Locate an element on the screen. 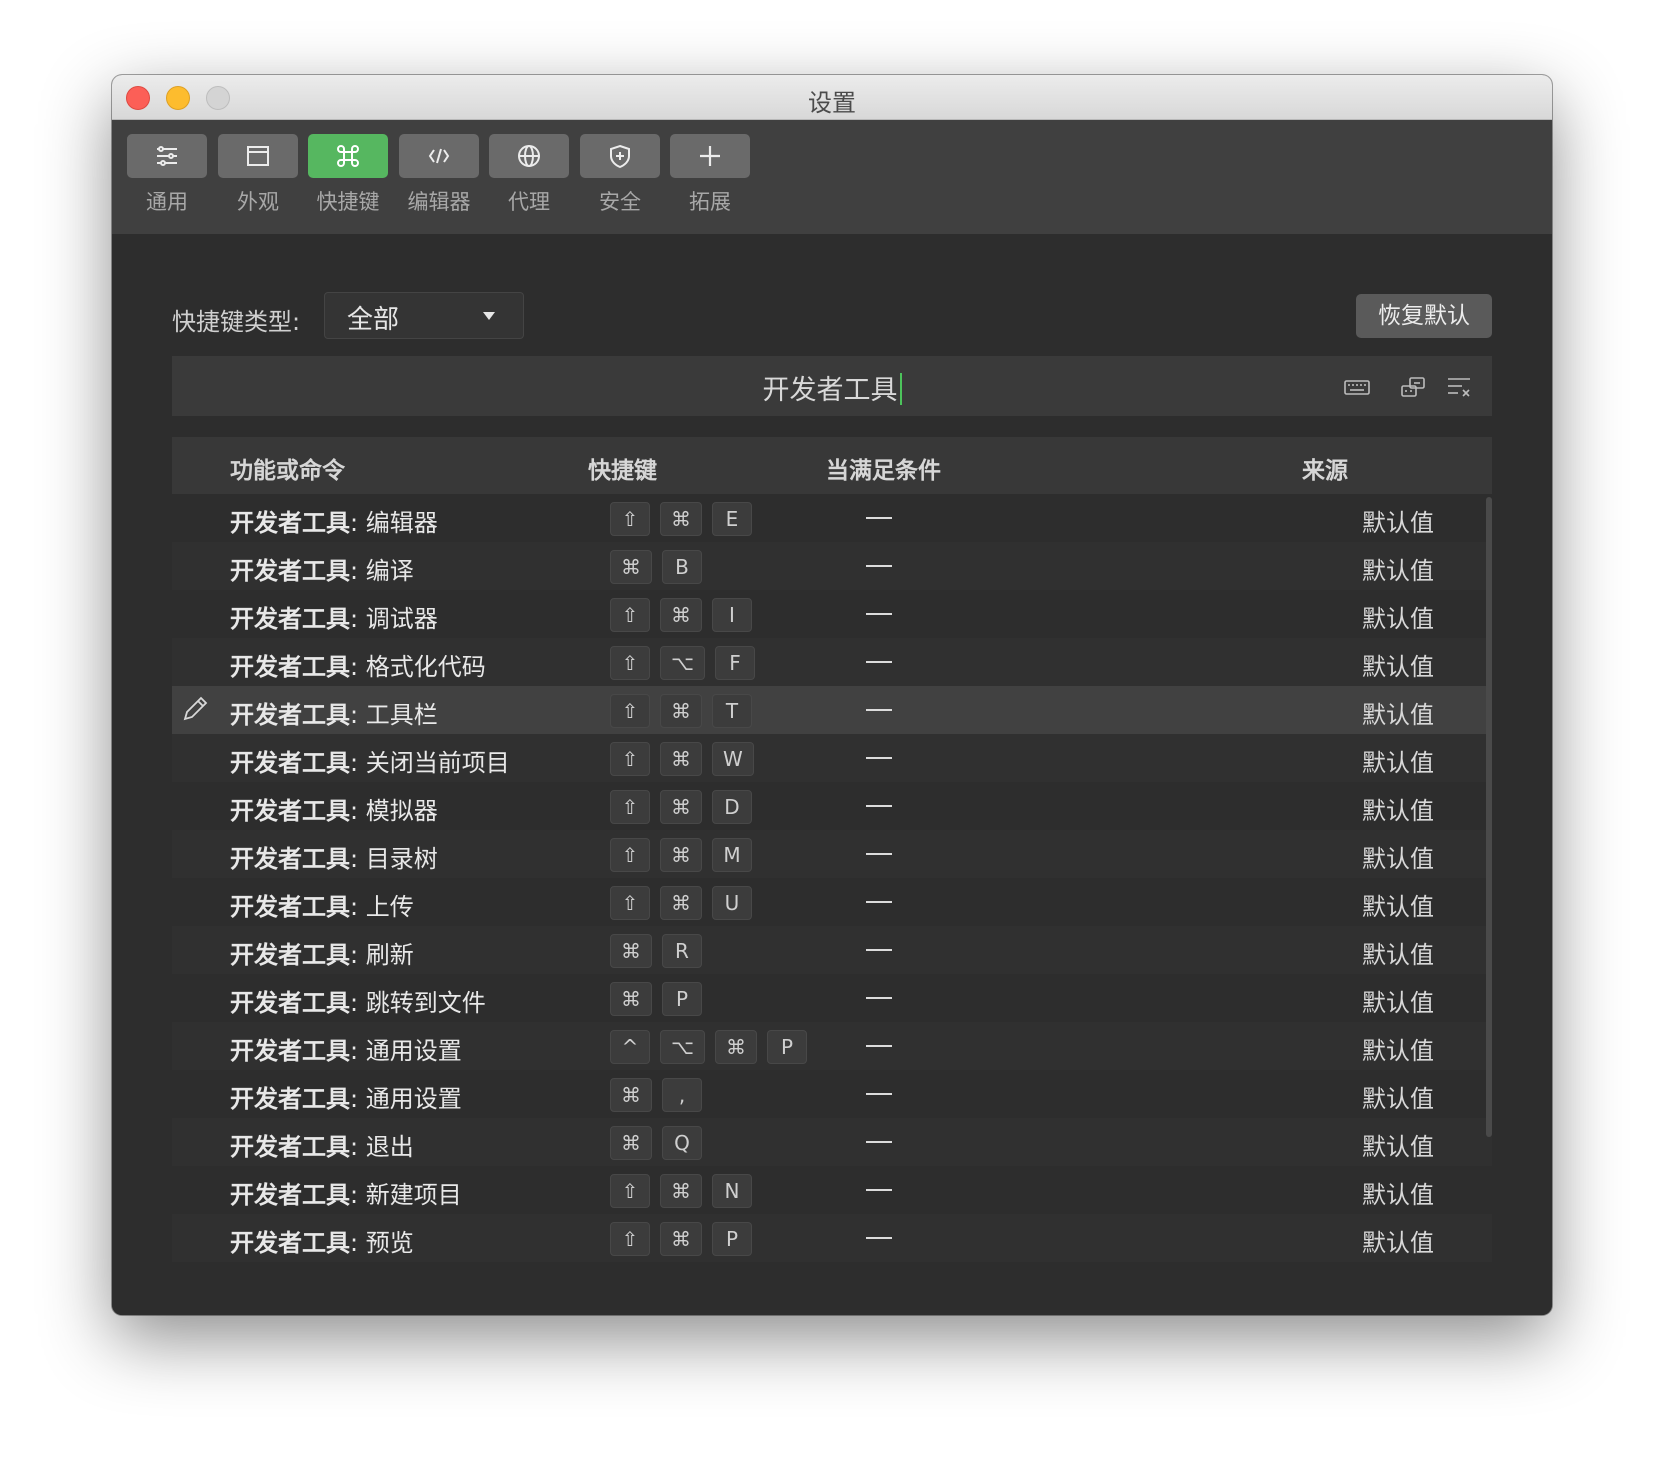  window-title: 设置 is located at coordinates (832, 103).